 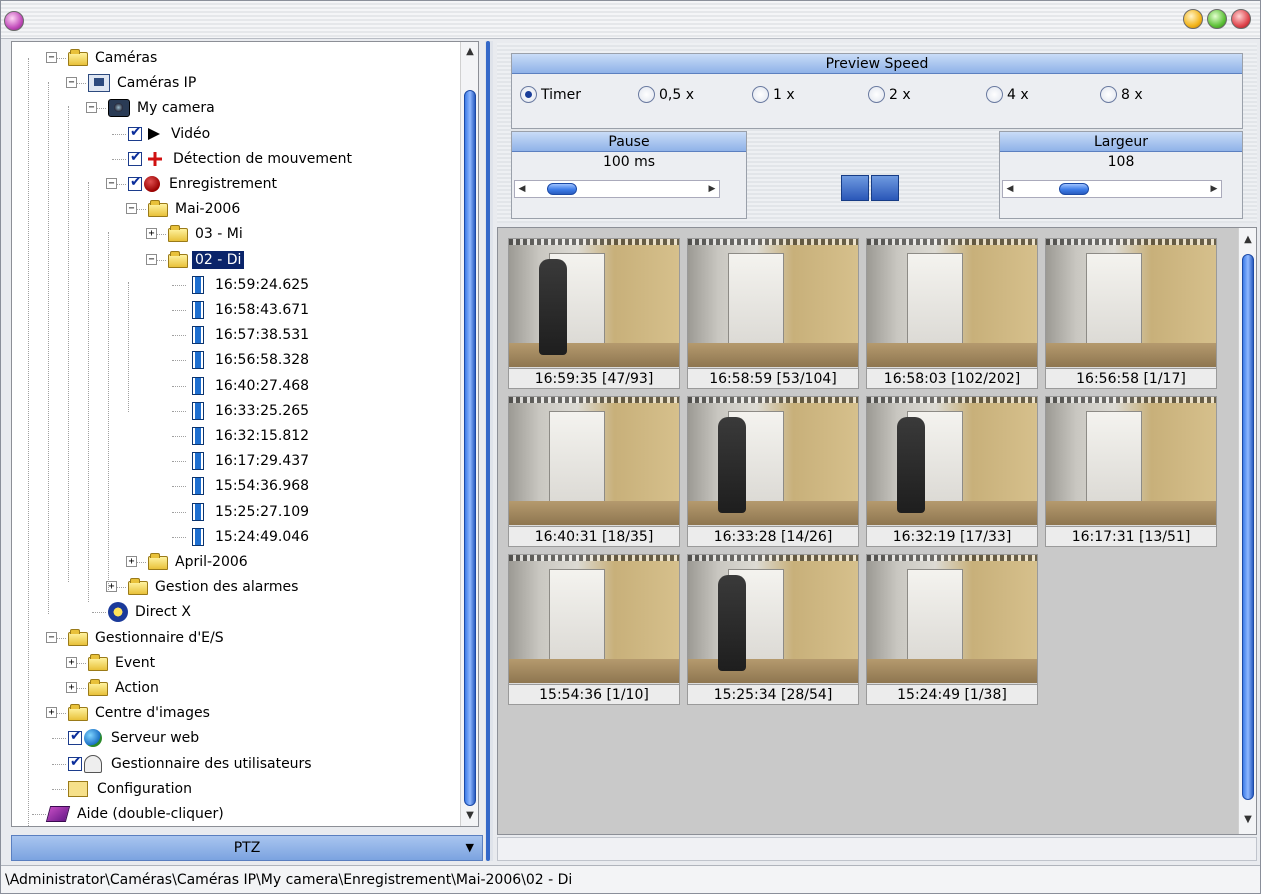 What do you see at coordinates (206, 260) in the screenshot?
I see `tree-node: 02 - Di` at bounding box center [206, 260].